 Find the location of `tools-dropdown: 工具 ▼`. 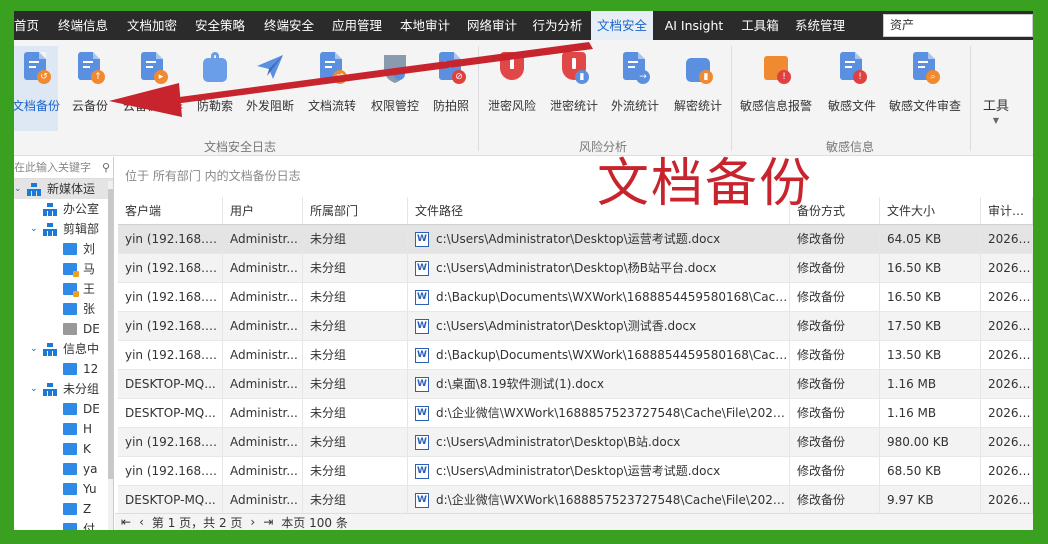

tools-dropdown: 工具 ▼ is located at coordinates (996, 115).